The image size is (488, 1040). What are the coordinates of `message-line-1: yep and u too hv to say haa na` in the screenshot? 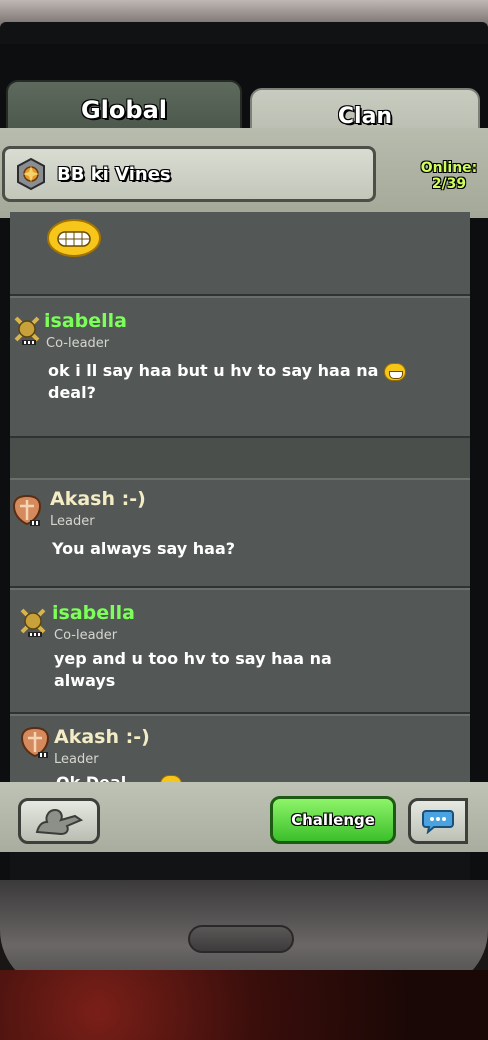 It's located at (193, 658).